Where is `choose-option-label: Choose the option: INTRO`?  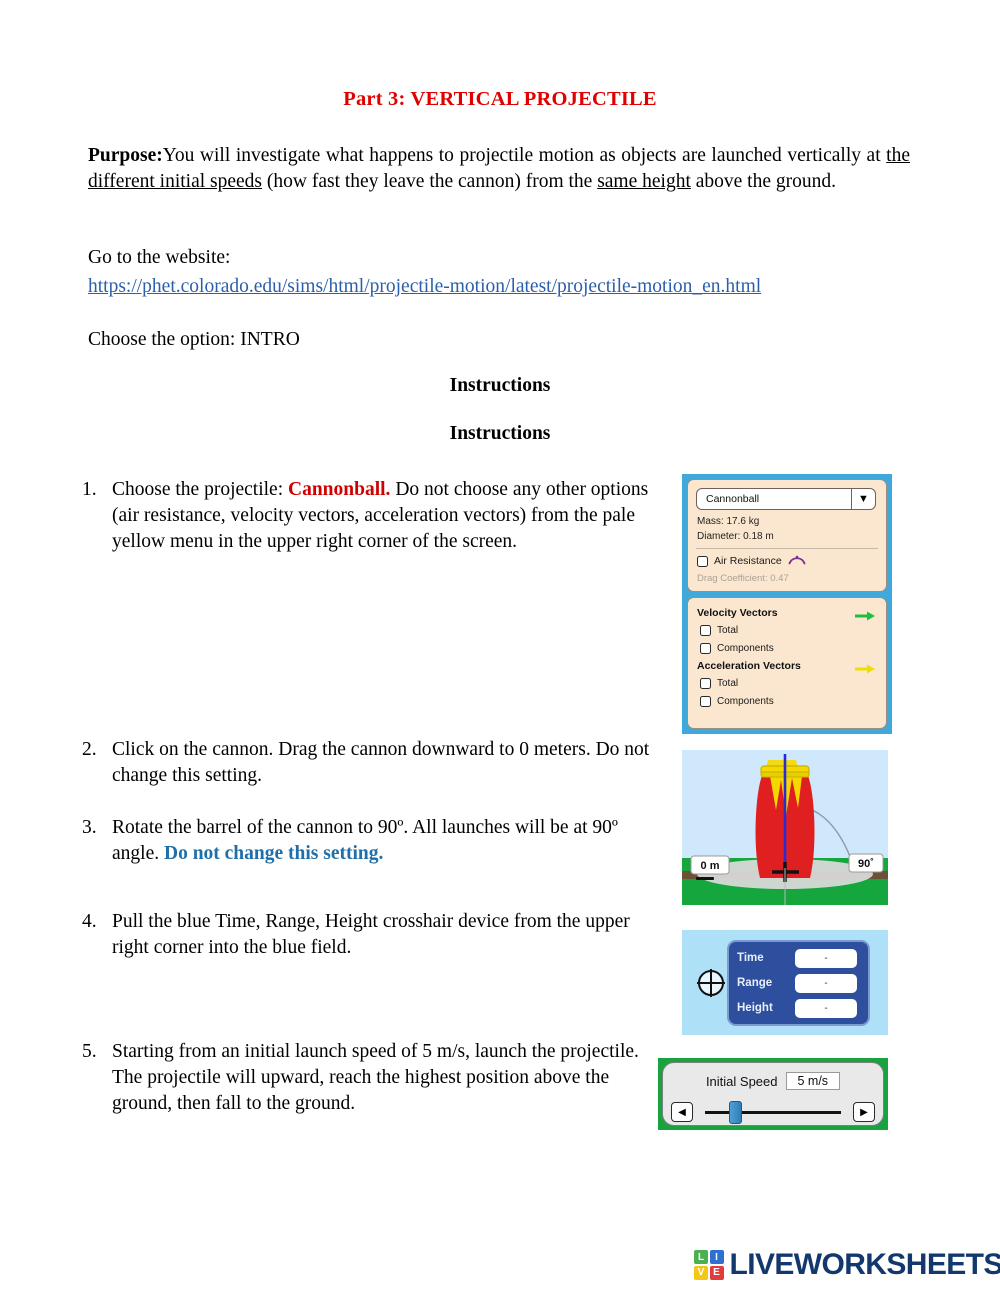
choose-option-label: Choose the option: INTRO is located at coordinates (194, 339).